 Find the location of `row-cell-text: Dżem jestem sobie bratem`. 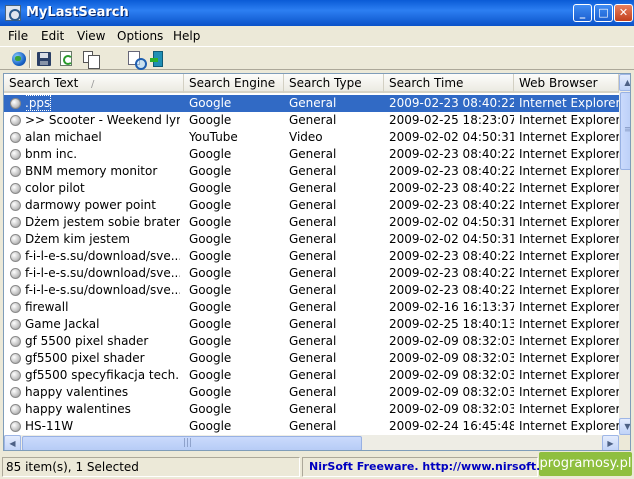

row-cell-text: Dżem jestem sobie bratem is located at coordinates (102, 222).